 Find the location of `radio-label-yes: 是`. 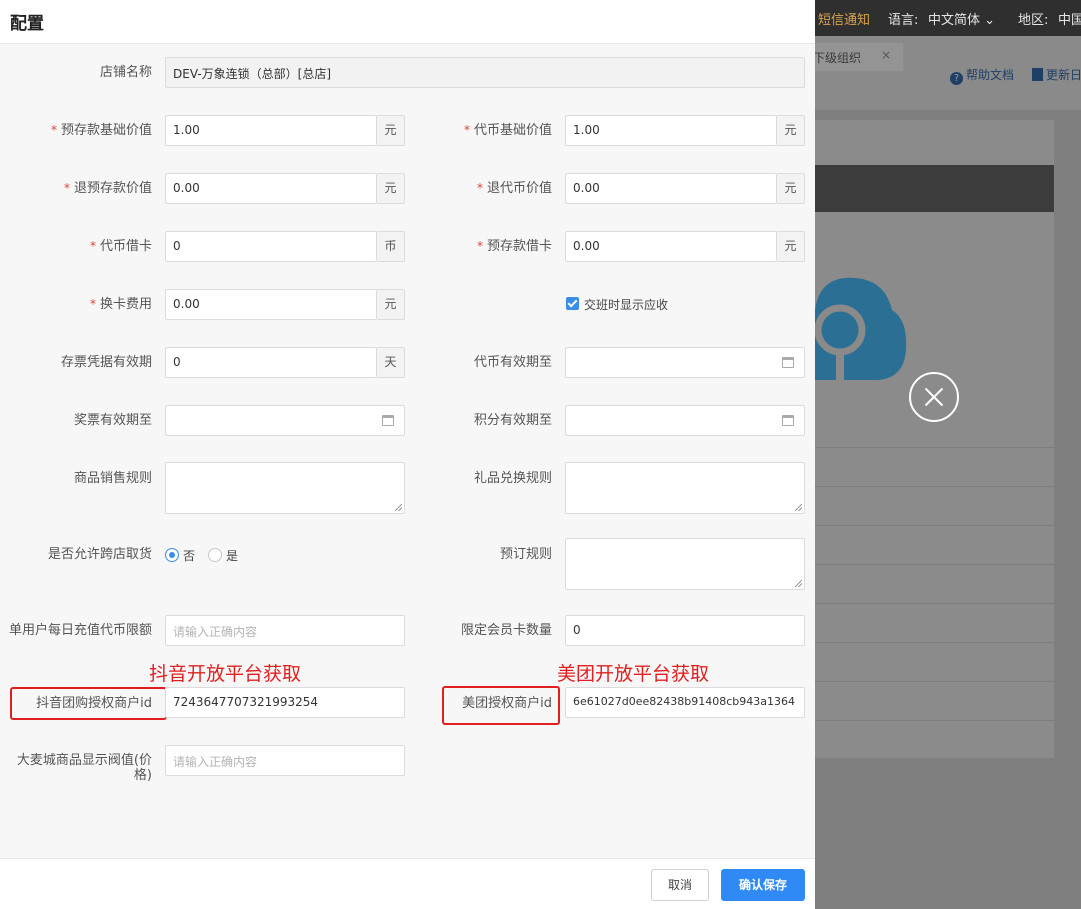

radio-label-yes: 是 is located at coordinates (232, 556).